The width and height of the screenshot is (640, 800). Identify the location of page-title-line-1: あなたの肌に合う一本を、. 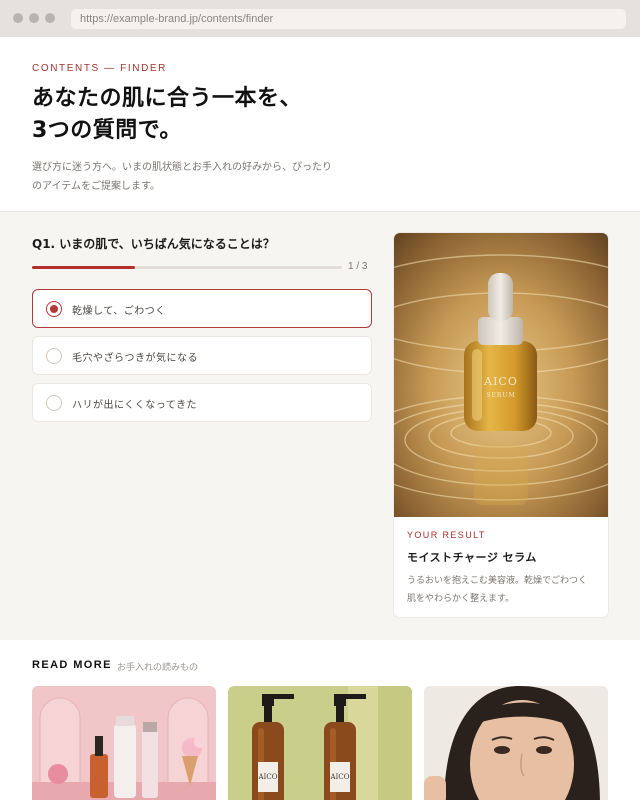
(167, 98).